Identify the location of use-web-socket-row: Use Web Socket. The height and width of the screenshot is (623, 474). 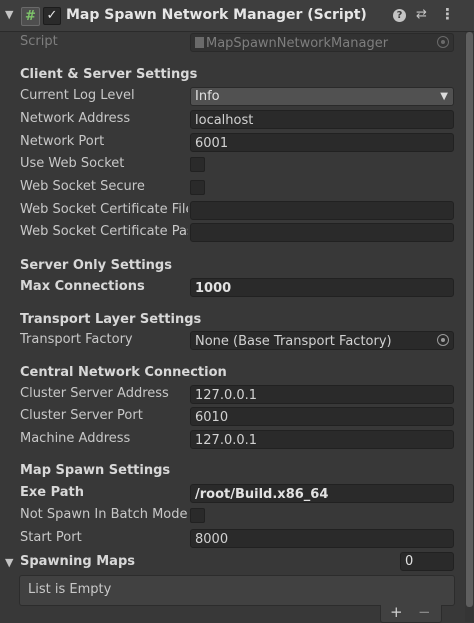
(230, 165).